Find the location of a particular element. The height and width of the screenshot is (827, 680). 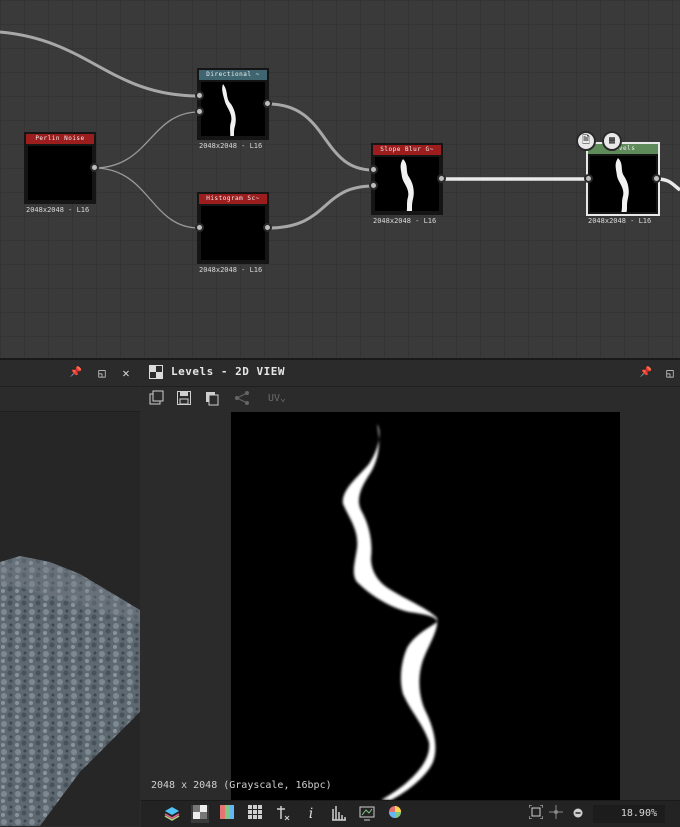

share-icon is located at coordinates (242, 399).